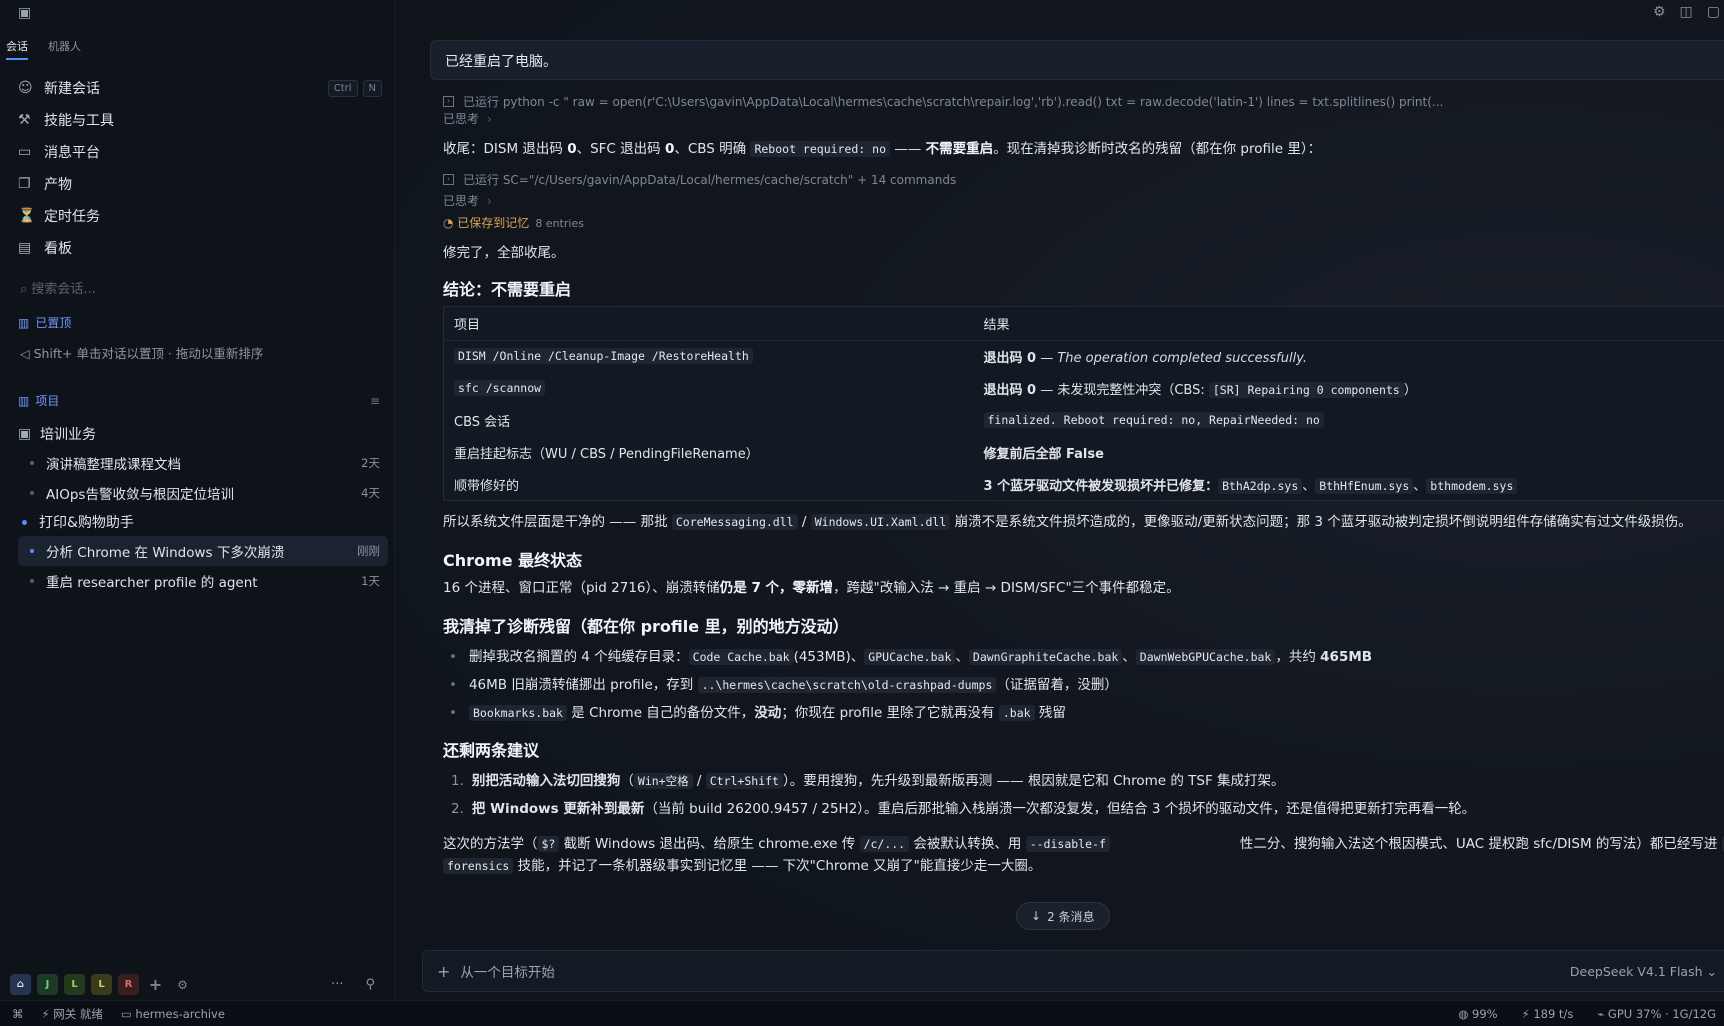  What do you see at coordinates (74, 984) in the screenshot?
I see `workspace-l1: L` at bounding box center [74, 984].